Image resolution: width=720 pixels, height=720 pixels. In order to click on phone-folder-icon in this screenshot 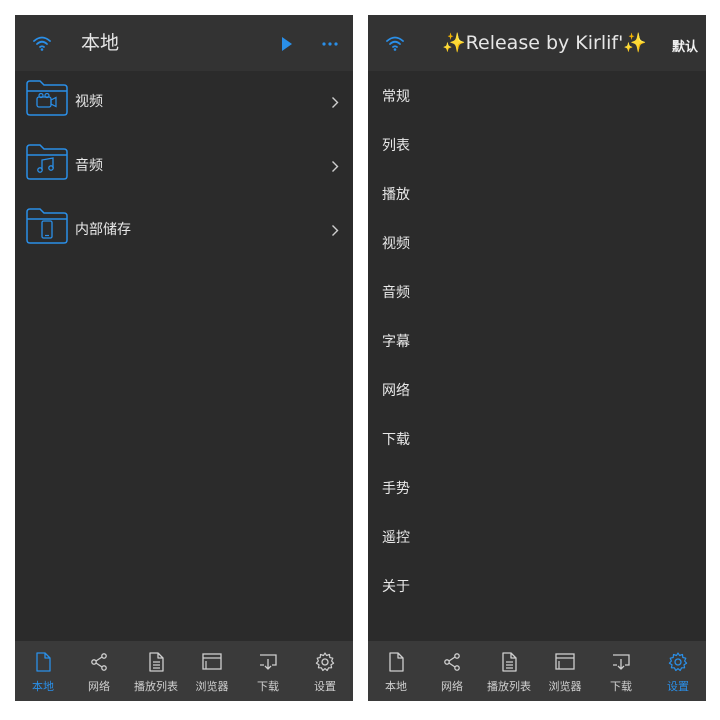, I will do `click(47, 226)`.